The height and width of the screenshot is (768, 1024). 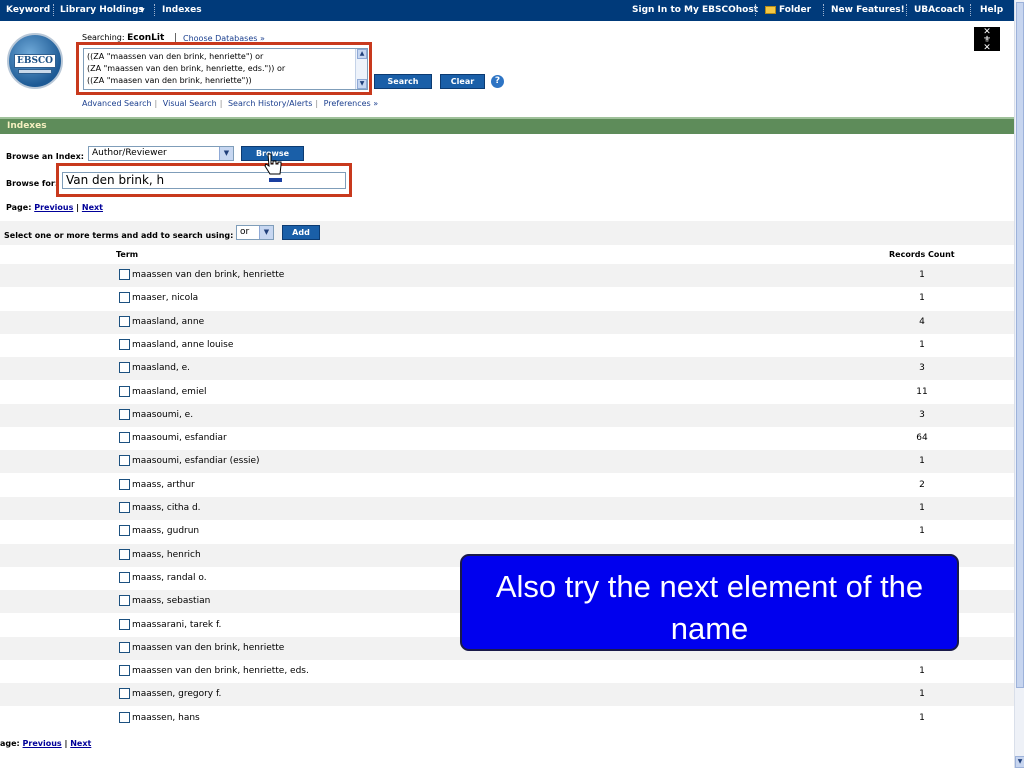 I want to click on term-text: maasoumi, e., so click(x=163, y=415).